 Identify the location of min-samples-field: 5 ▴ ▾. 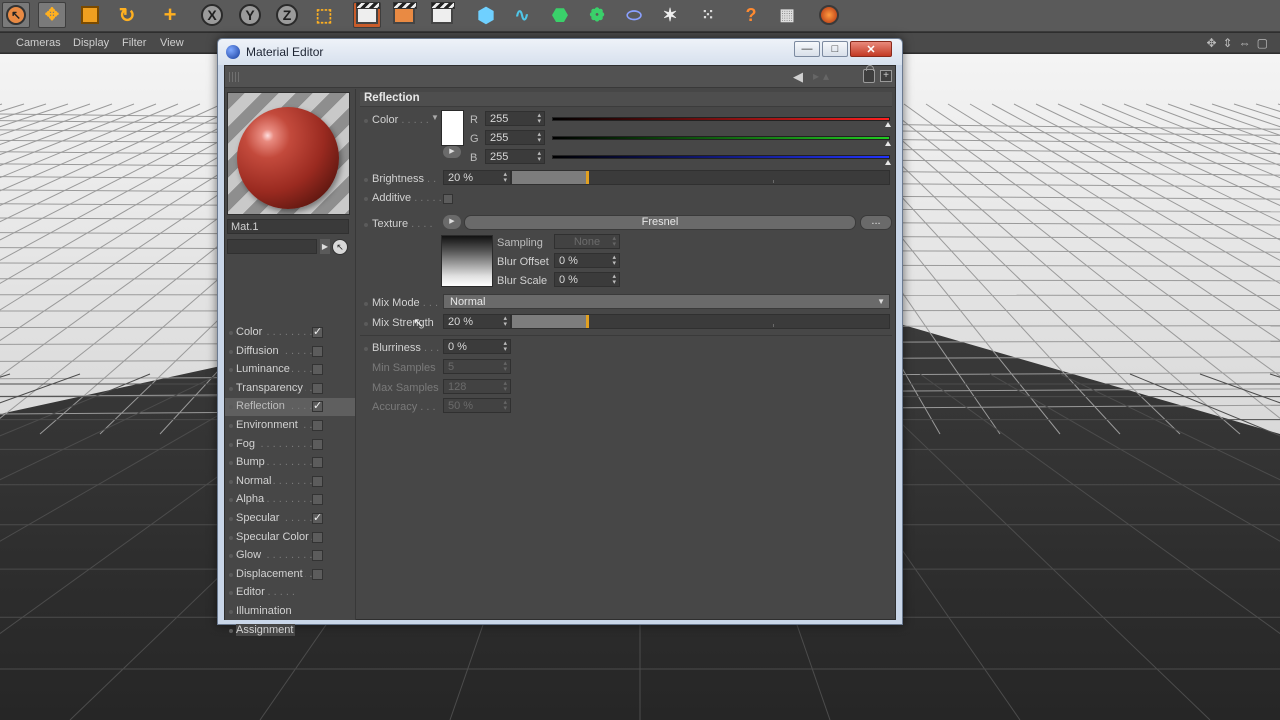
(477, 366).